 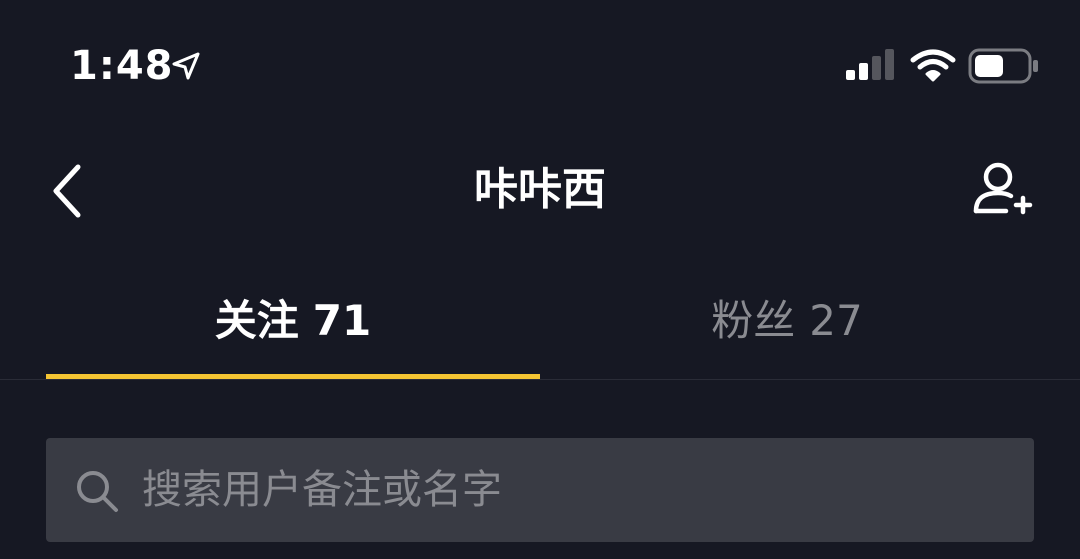 What do you see at coordinates (97, 491) in the screenshot?
I see `search-icon` at bounding box center [97, 491].